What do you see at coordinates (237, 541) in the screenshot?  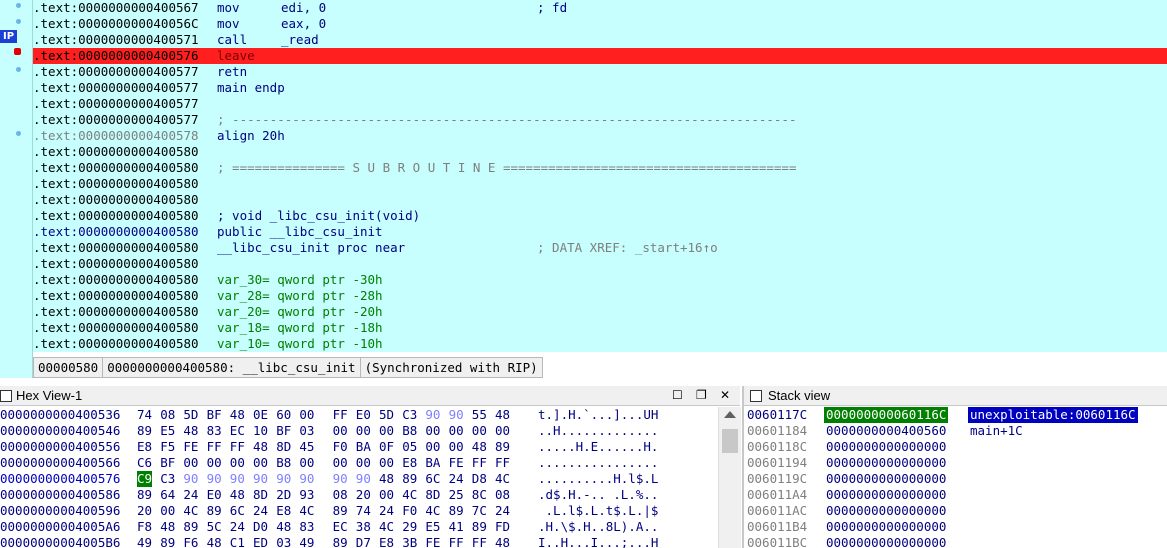 I see `hex-byte: C1` at bounding box center [237, 541].